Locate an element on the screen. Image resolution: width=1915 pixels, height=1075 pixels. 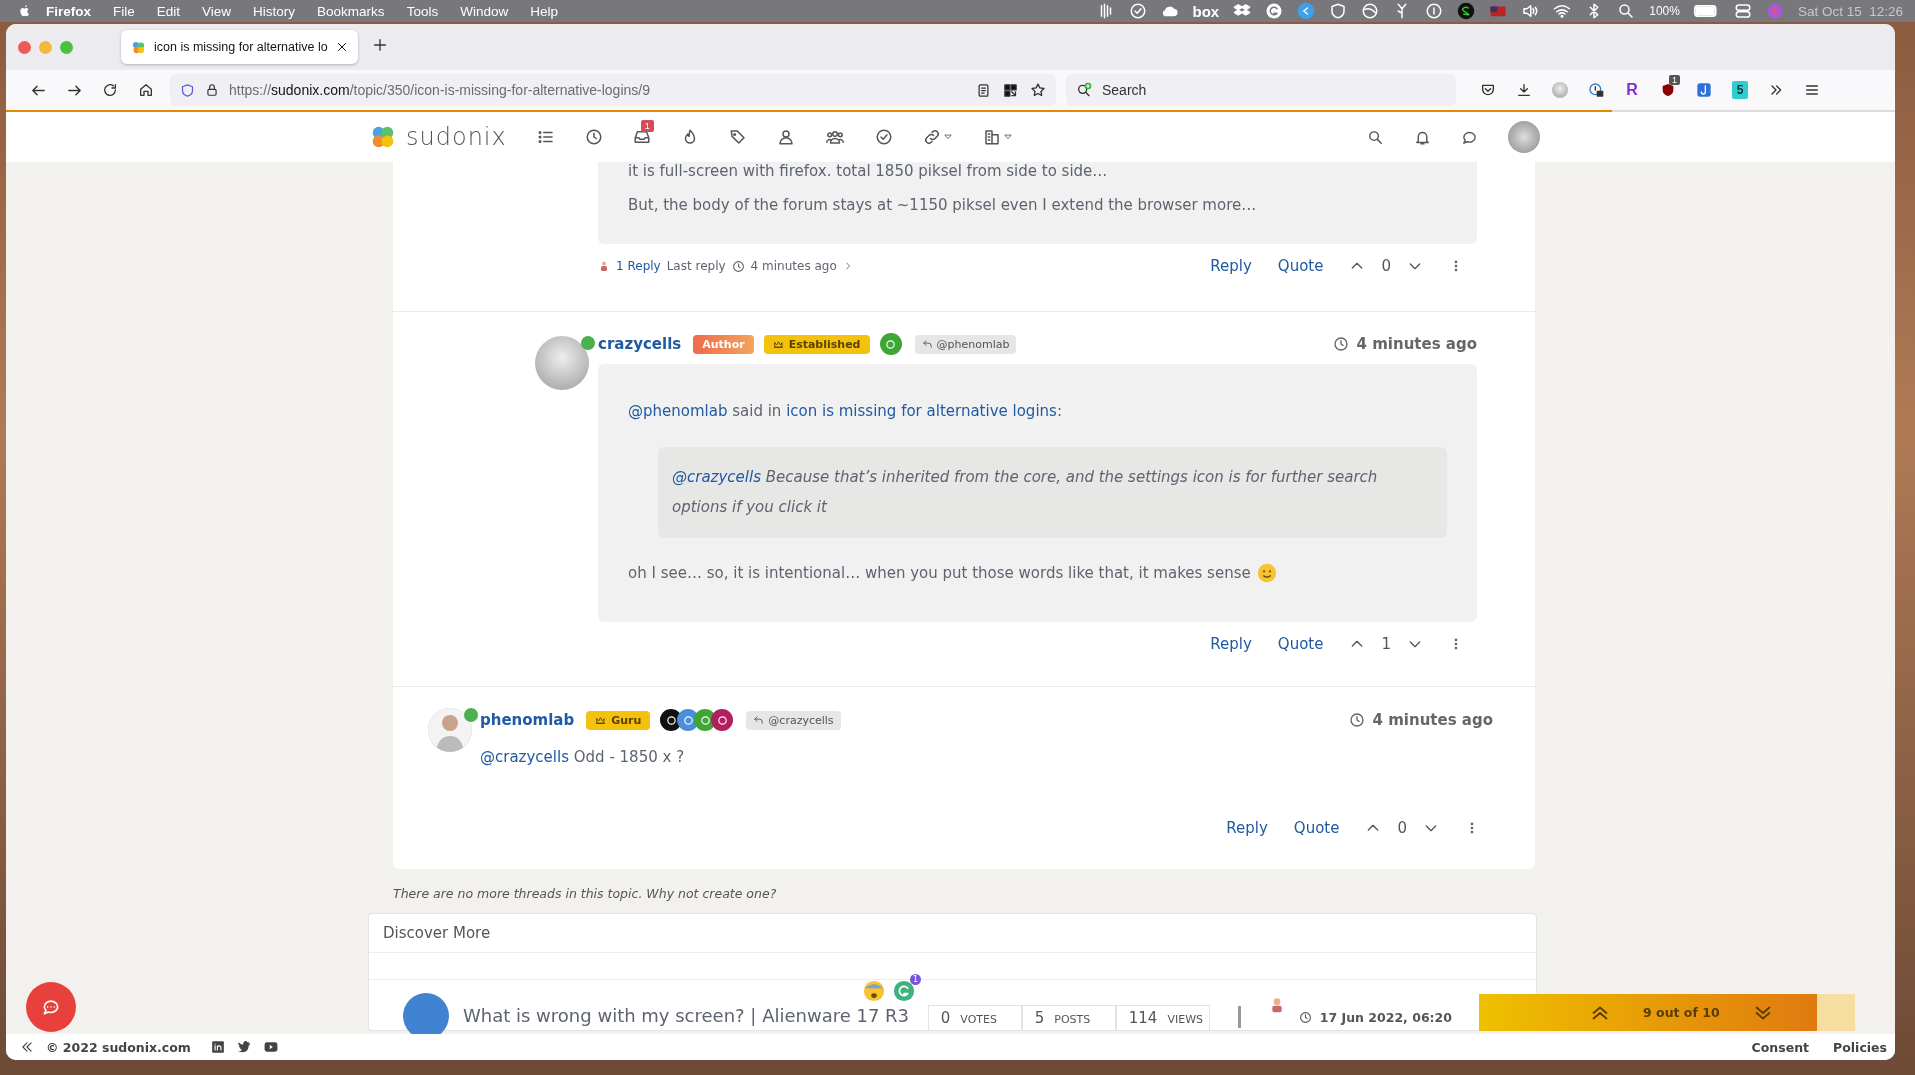
browser-tab: icon is missing for alternative lo is located at coordinates (239, 47).